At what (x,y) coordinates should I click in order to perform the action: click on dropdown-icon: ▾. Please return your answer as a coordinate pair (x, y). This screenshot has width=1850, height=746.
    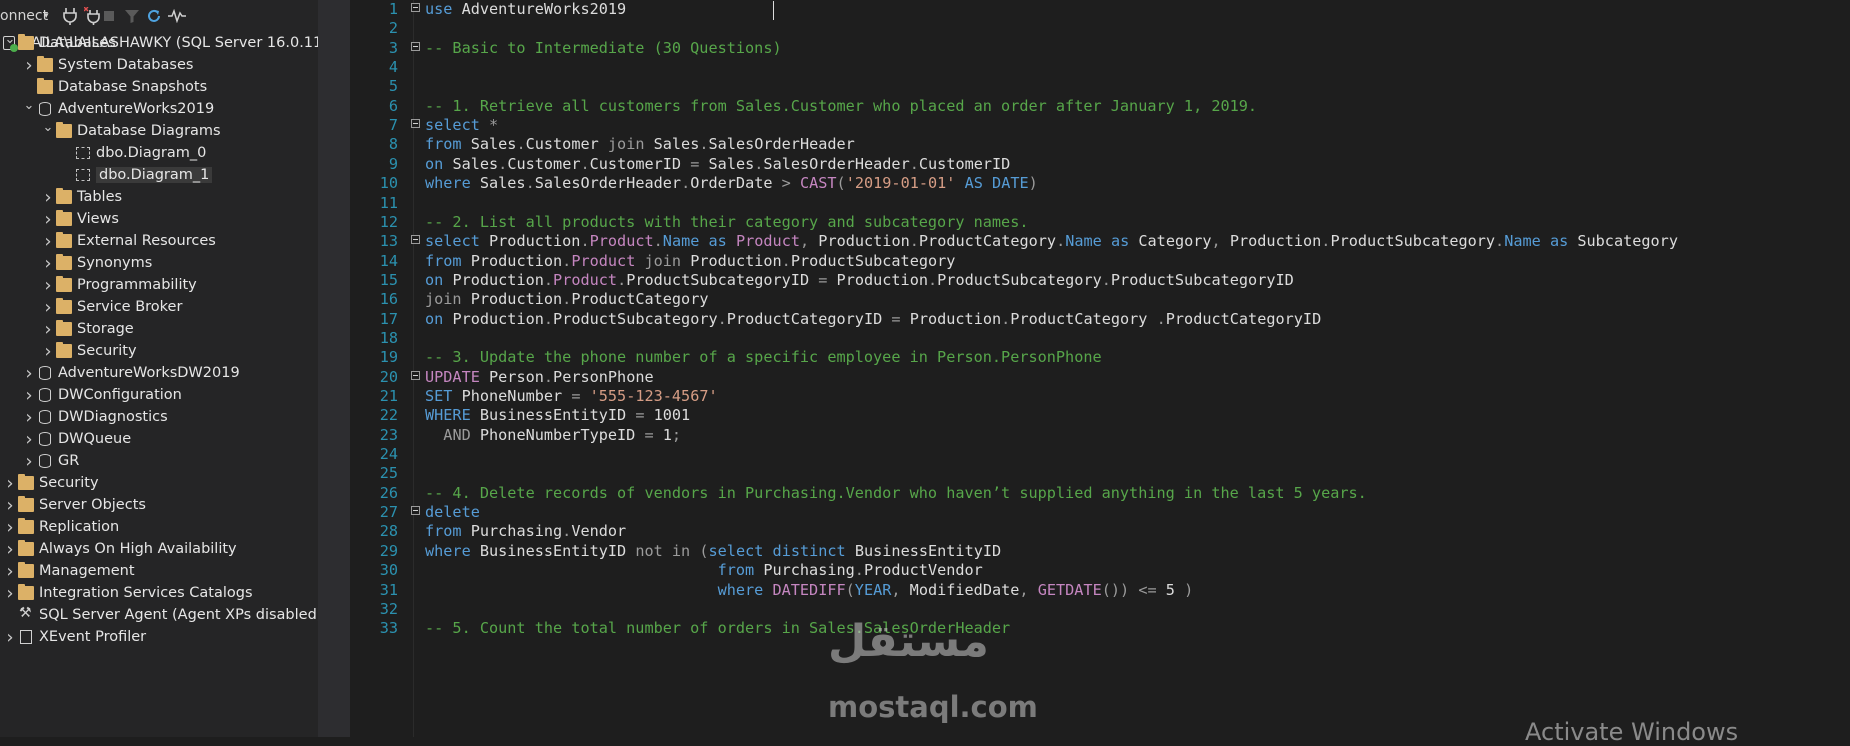
    Looking at the image, I should click on (46, 16).